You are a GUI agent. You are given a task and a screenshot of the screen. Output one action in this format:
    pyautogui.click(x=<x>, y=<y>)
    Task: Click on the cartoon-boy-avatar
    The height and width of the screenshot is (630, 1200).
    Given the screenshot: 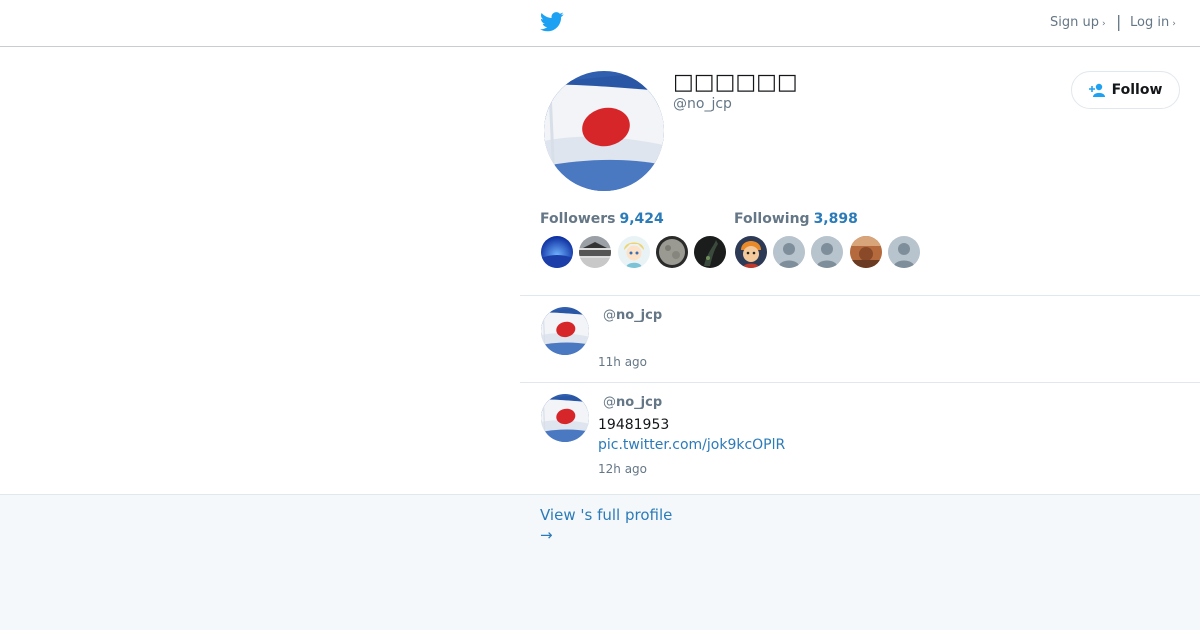 What is the action you would take?
    pyautogui.click(x=751, y=252)
    